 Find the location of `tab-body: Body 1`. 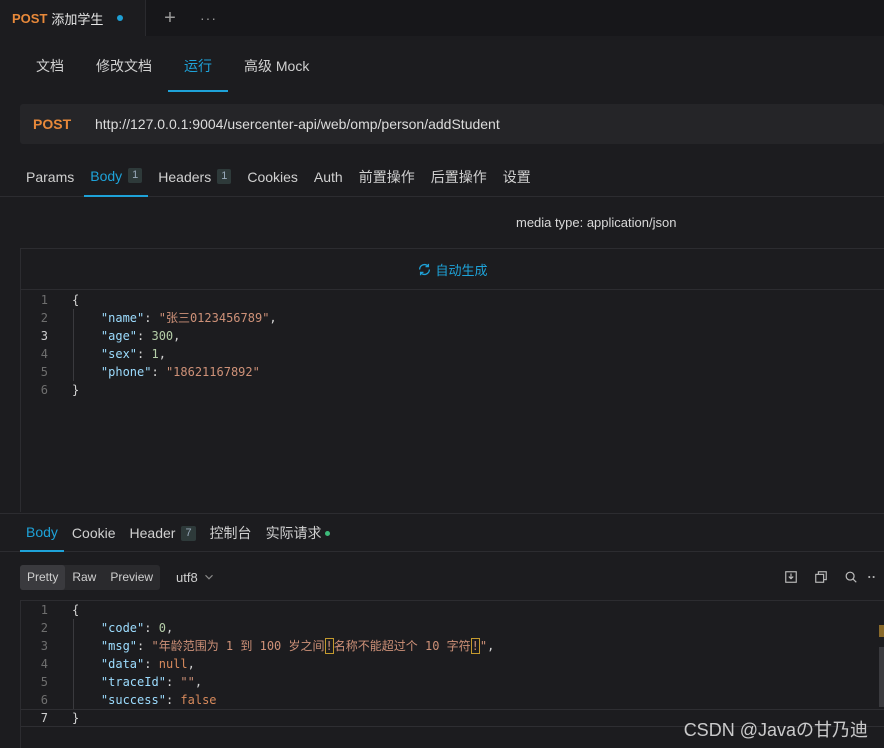

tab-body: Body 1 is located at coordinates (116, 176).